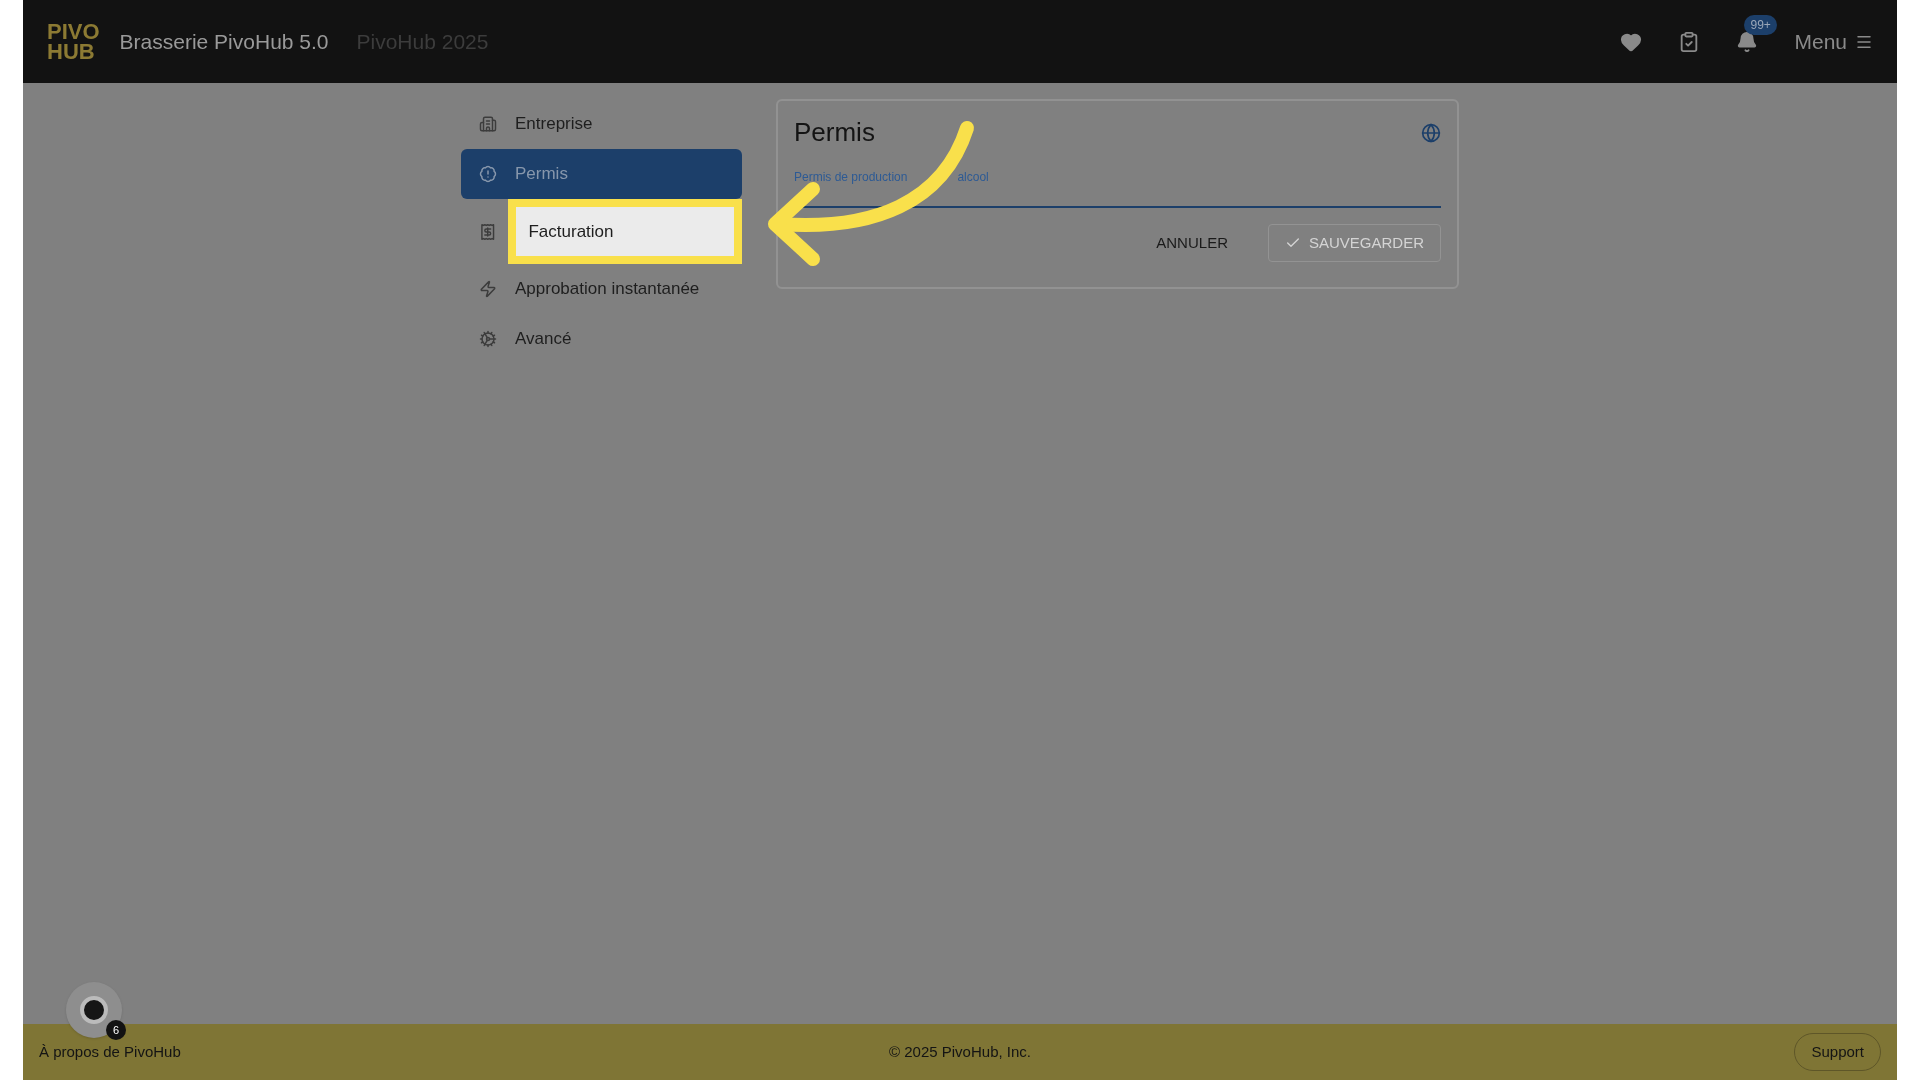 This screenshot has width=1920, height=1080. I want to click on cancel-button: ANNULER, so click(1192, 243).